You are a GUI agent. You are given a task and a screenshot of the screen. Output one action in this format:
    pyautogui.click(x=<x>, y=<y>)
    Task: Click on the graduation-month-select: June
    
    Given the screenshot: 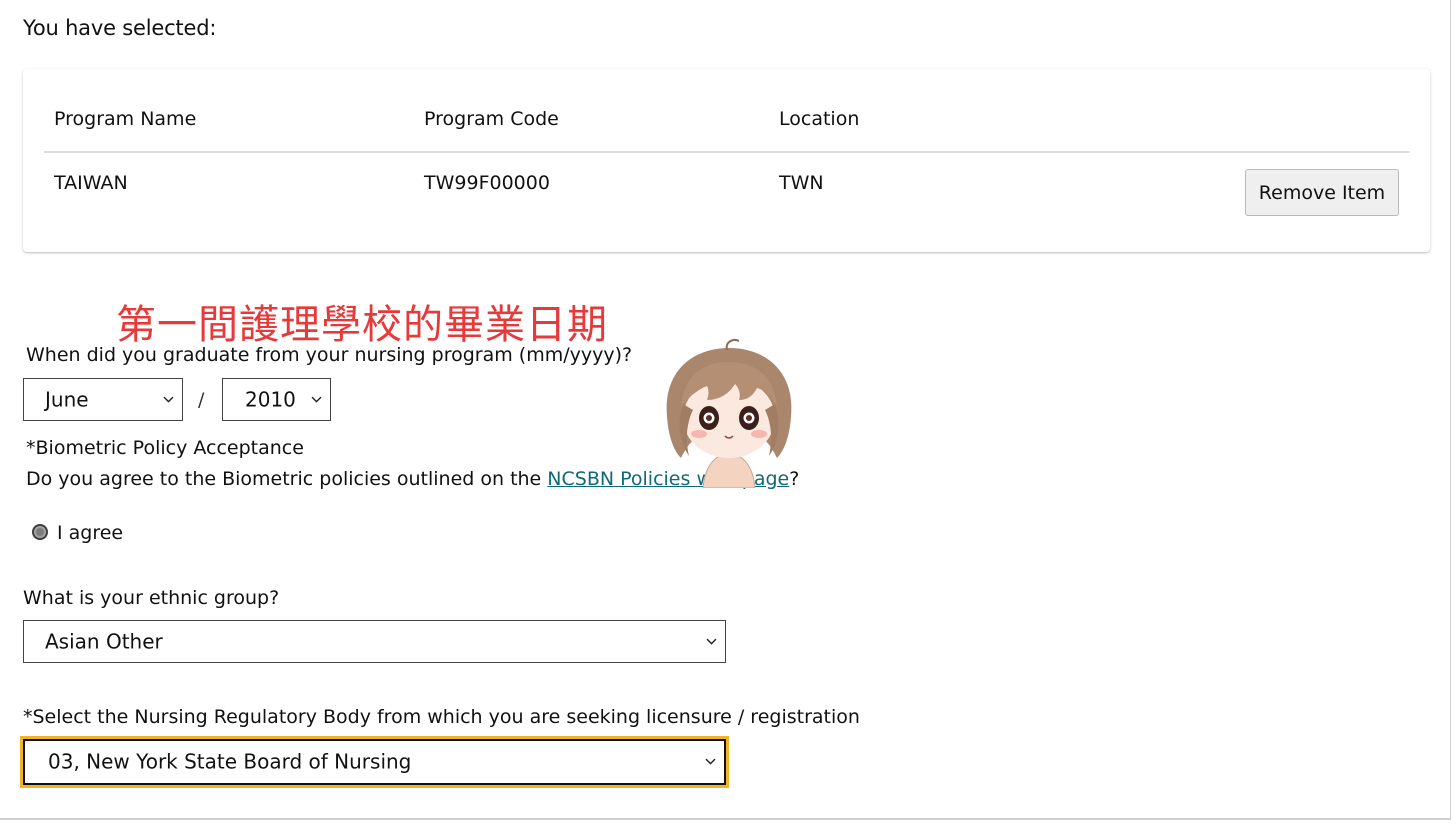 What is the action you would take?
    pyautogui.click(x=103, y=399)
    